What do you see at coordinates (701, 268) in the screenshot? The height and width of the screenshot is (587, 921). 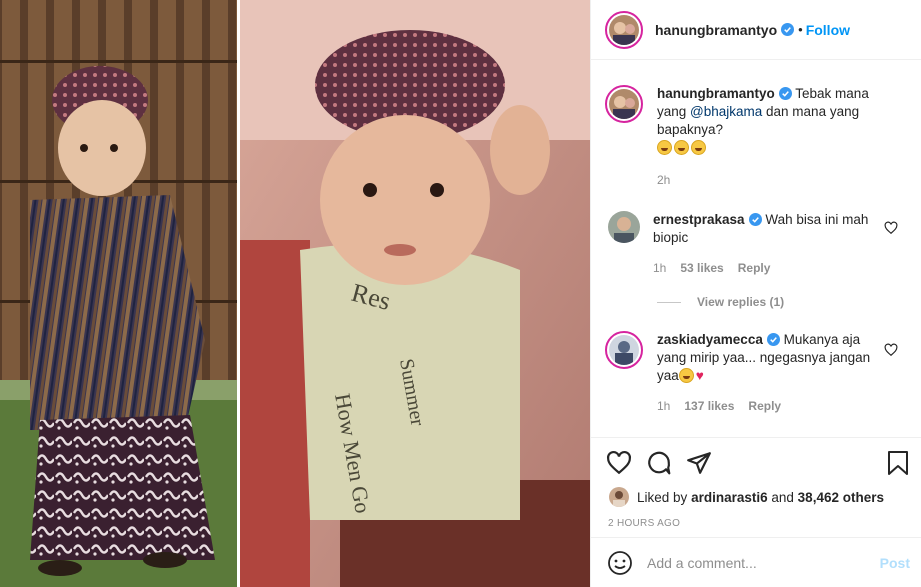 I see `comment-likes: 53 likes` at bounding box center [701, 268].